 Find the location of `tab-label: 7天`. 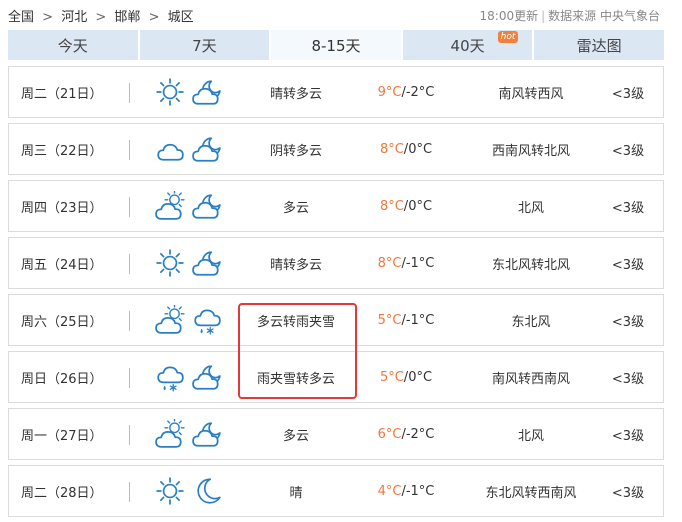

tab-label: 7天 is located at coordinates (204, 45).